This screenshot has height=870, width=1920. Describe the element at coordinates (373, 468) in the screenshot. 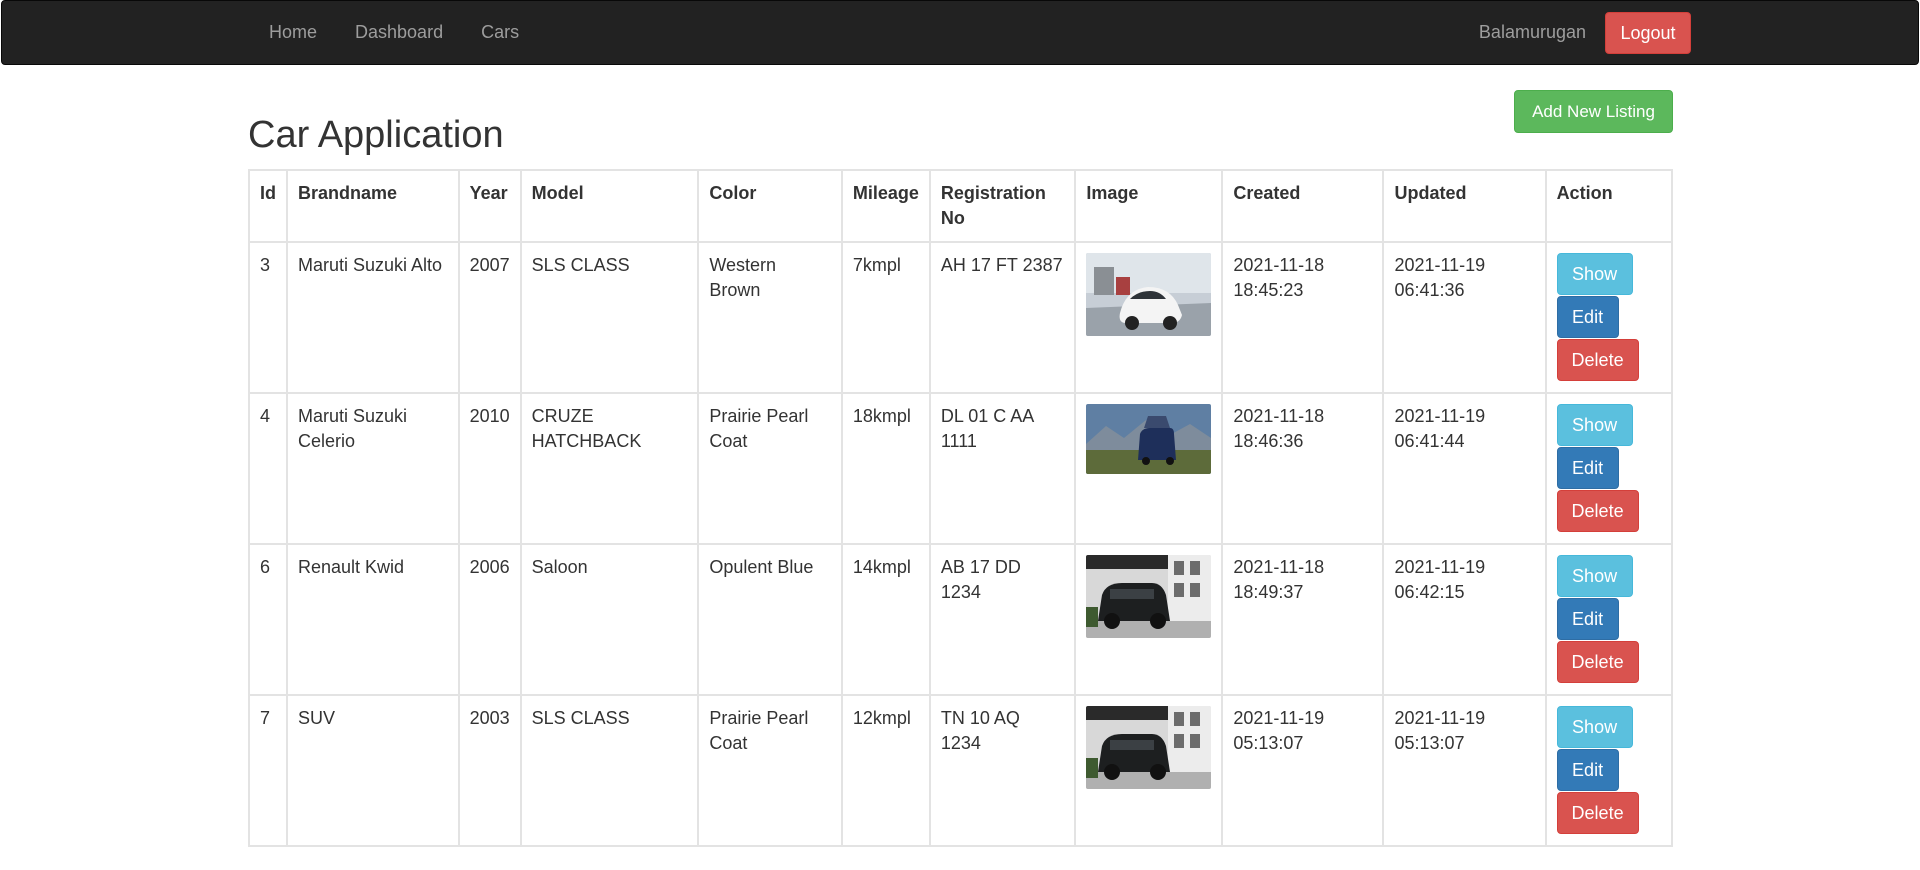

I see `cell-brand: Maruti Suzuki Celerio` at that location.